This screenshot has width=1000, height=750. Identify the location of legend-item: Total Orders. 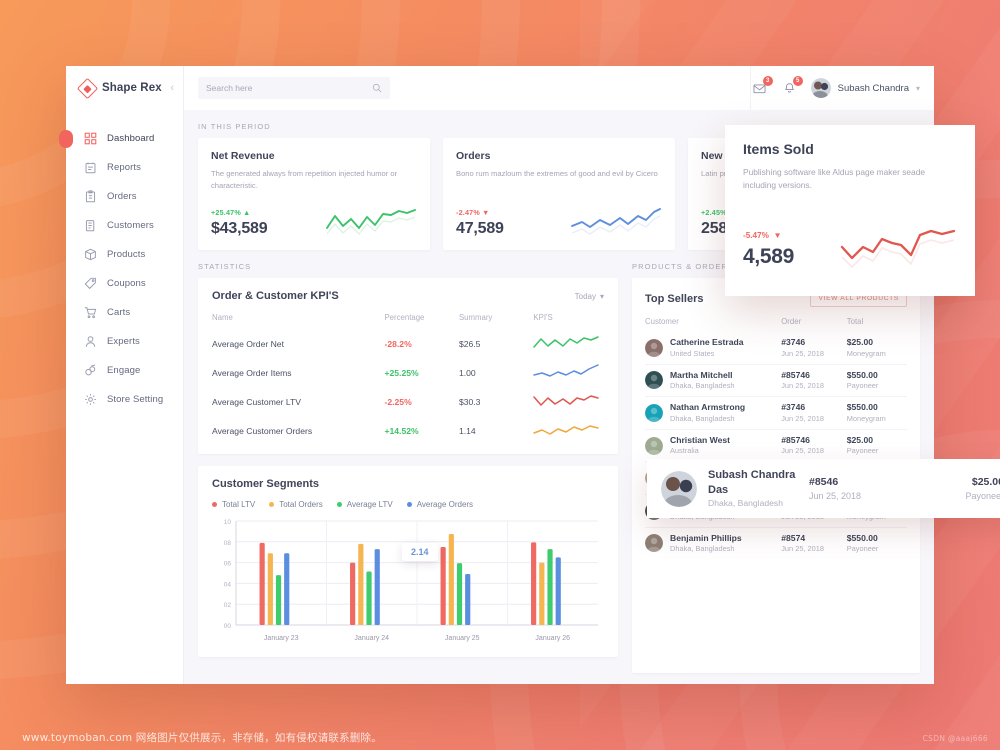
(296, 504).